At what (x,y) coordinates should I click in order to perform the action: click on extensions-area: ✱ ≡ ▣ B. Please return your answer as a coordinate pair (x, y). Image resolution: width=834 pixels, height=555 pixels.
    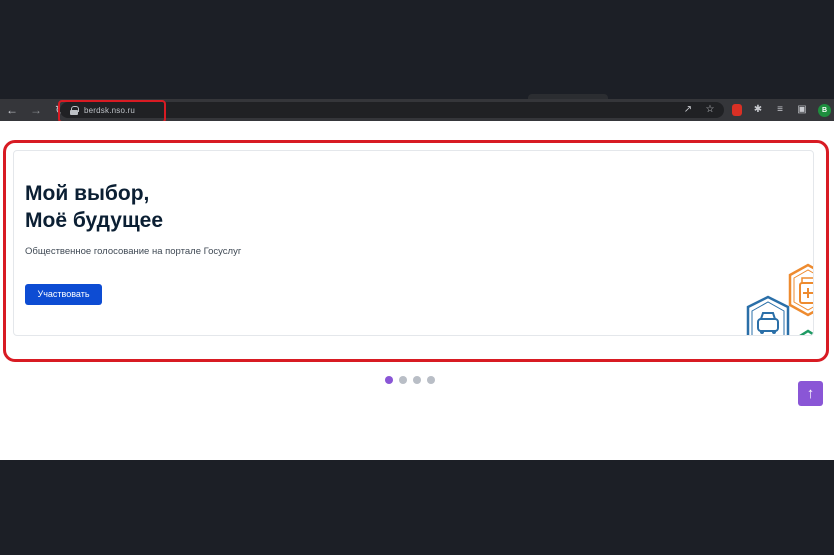
    Looking at the image, I should click on (781, 110).